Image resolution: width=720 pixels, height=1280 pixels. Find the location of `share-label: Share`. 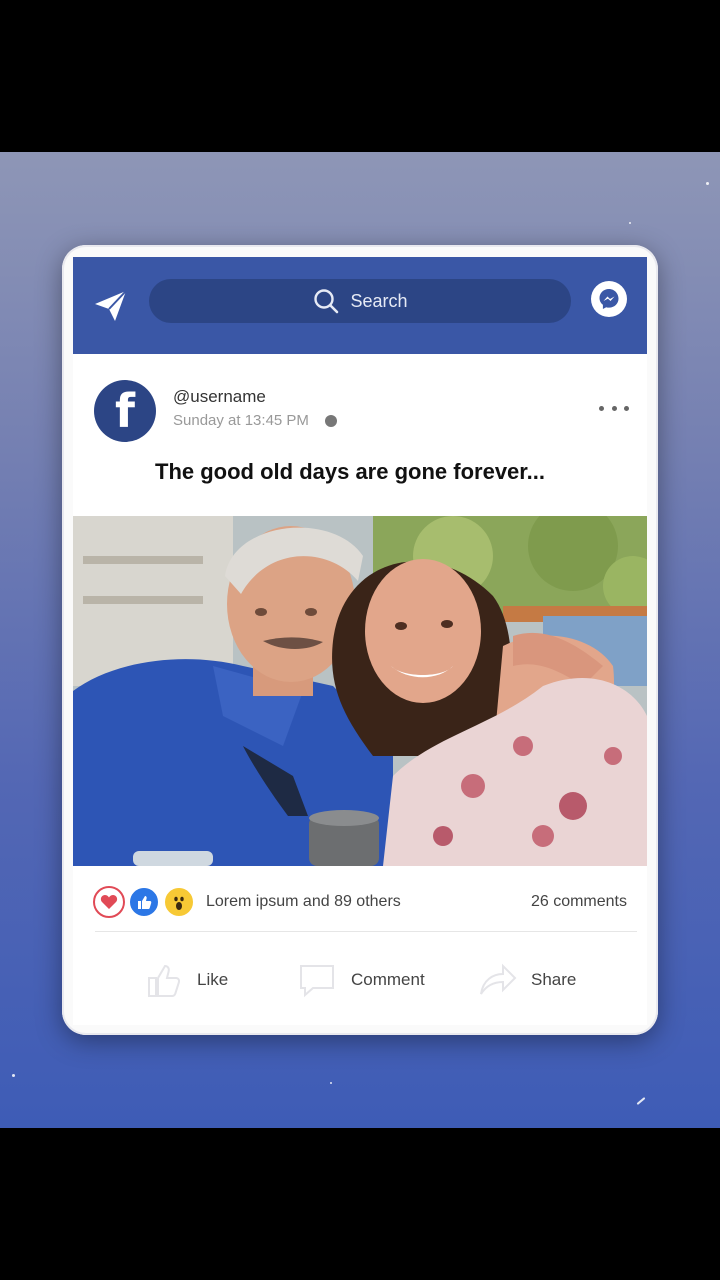

share-label: Share is located at coordinates (554, 979).